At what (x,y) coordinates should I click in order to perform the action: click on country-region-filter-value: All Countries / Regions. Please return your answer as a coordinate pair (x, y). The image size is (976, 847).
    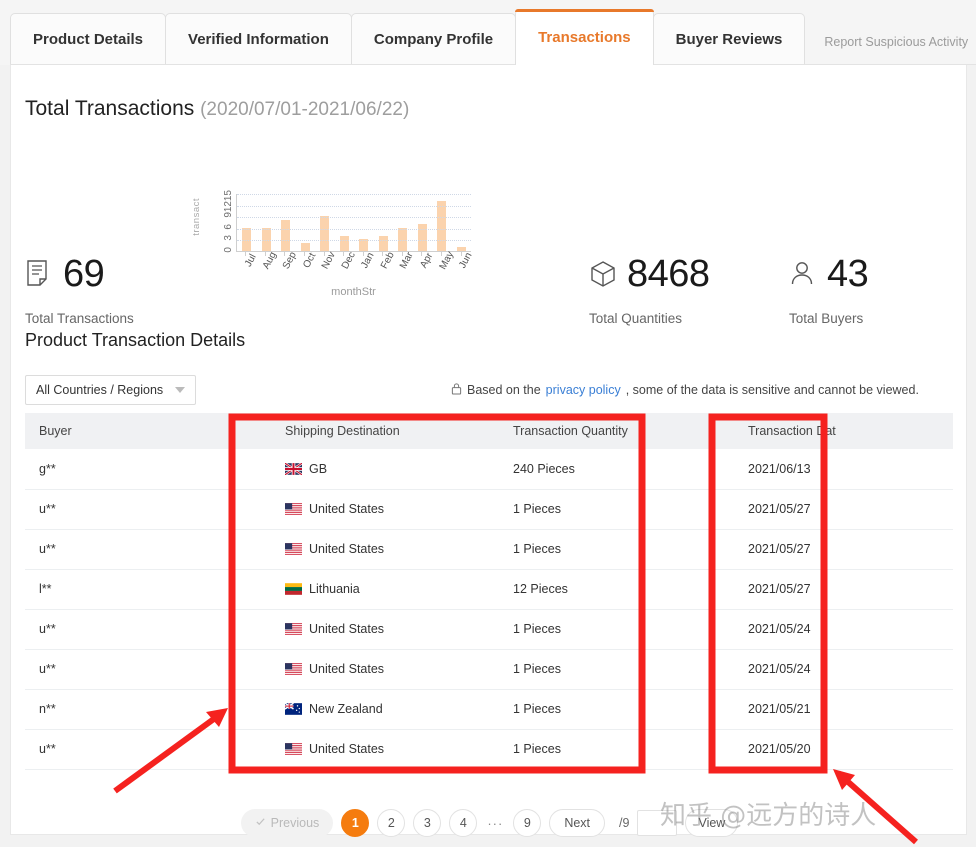
    Looking at the image, I should click on (100, 390).